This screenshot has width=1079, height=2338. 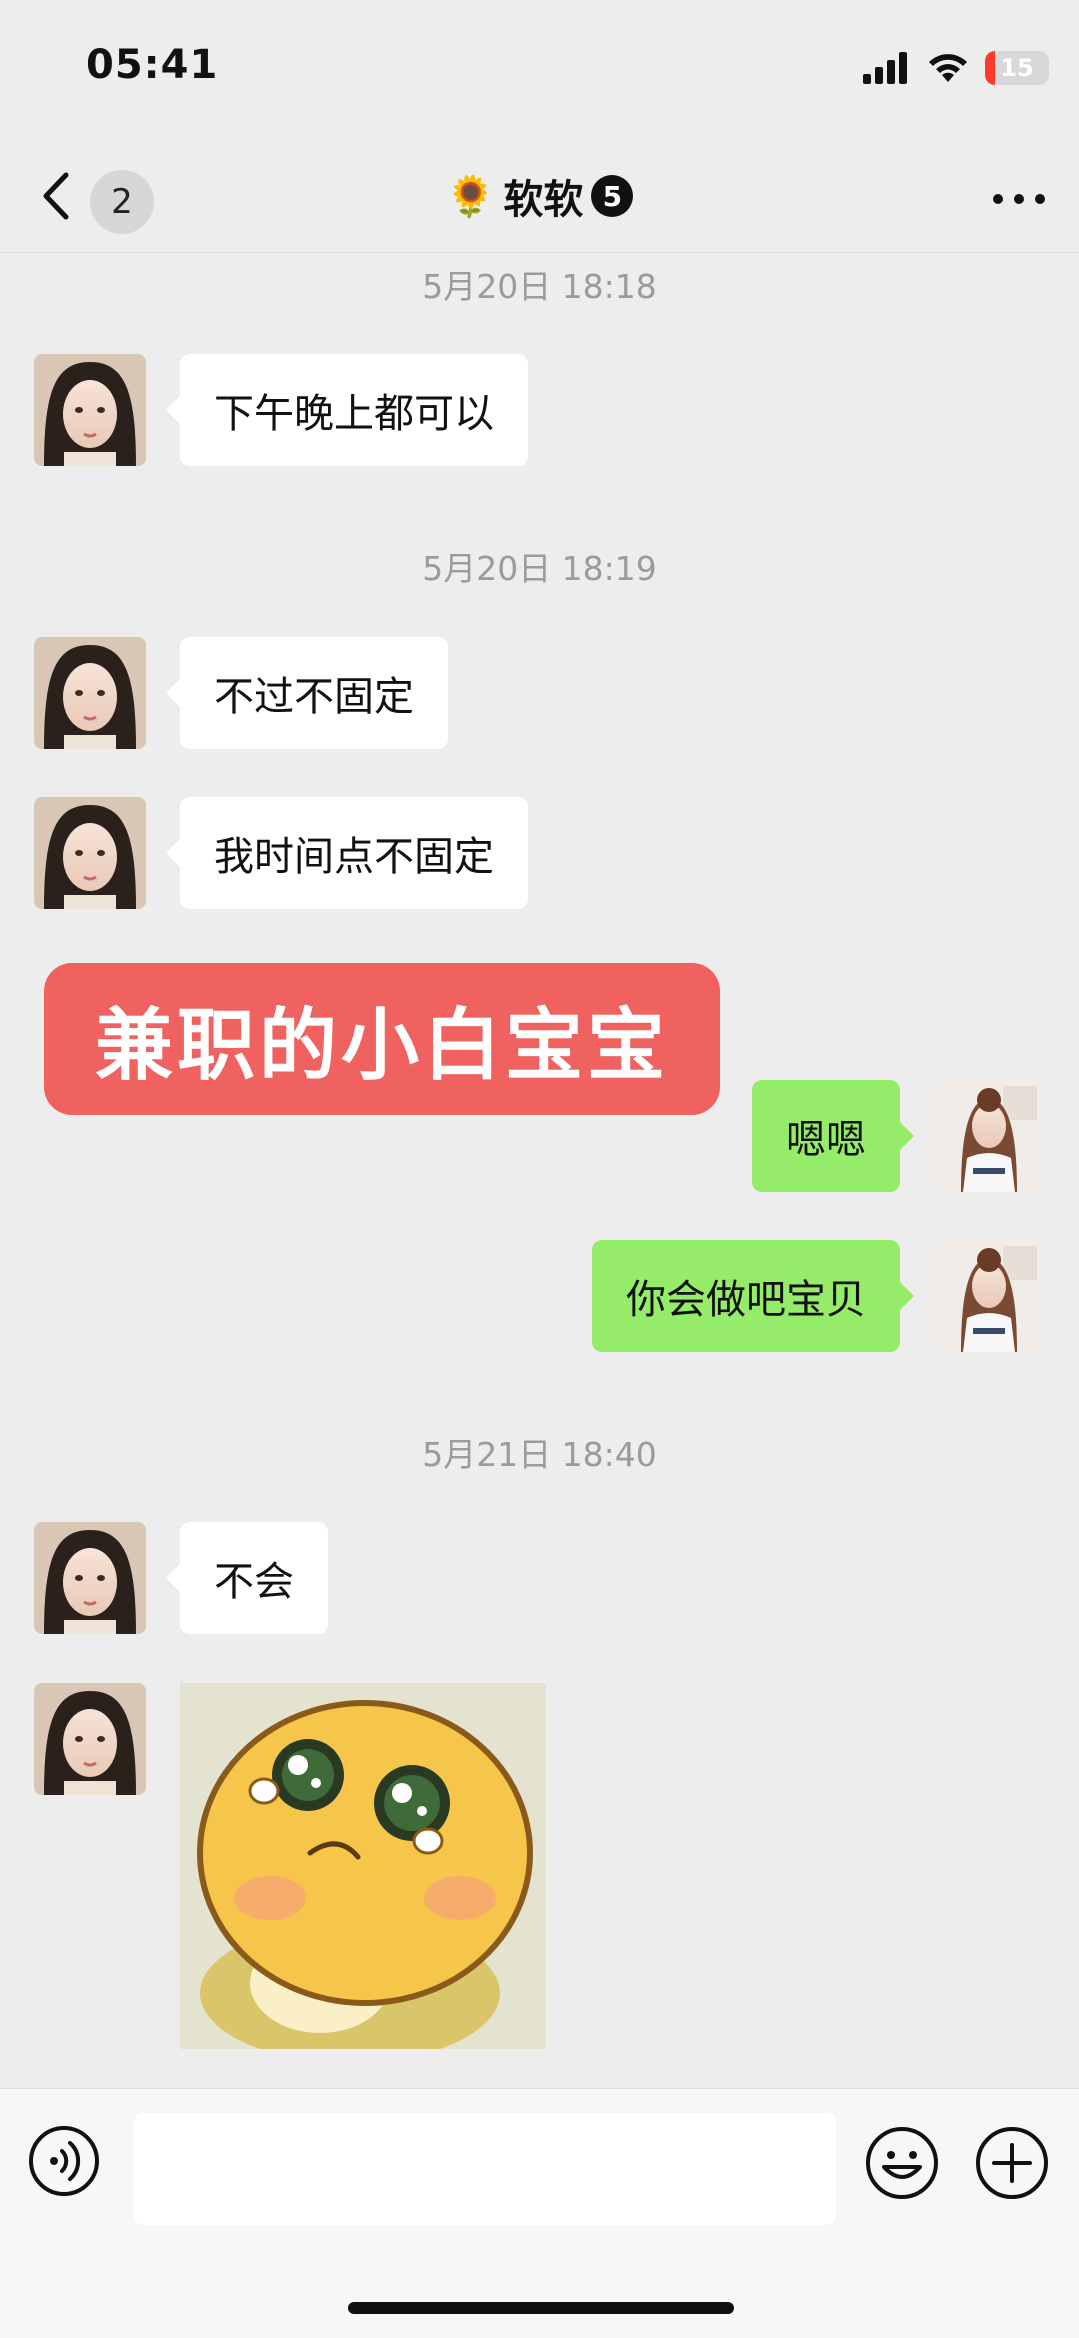 What do you see at coordinates (363, 1866) in the screenshot?
I see `crying-chick-sticker` at bounding box center [363, 1866].